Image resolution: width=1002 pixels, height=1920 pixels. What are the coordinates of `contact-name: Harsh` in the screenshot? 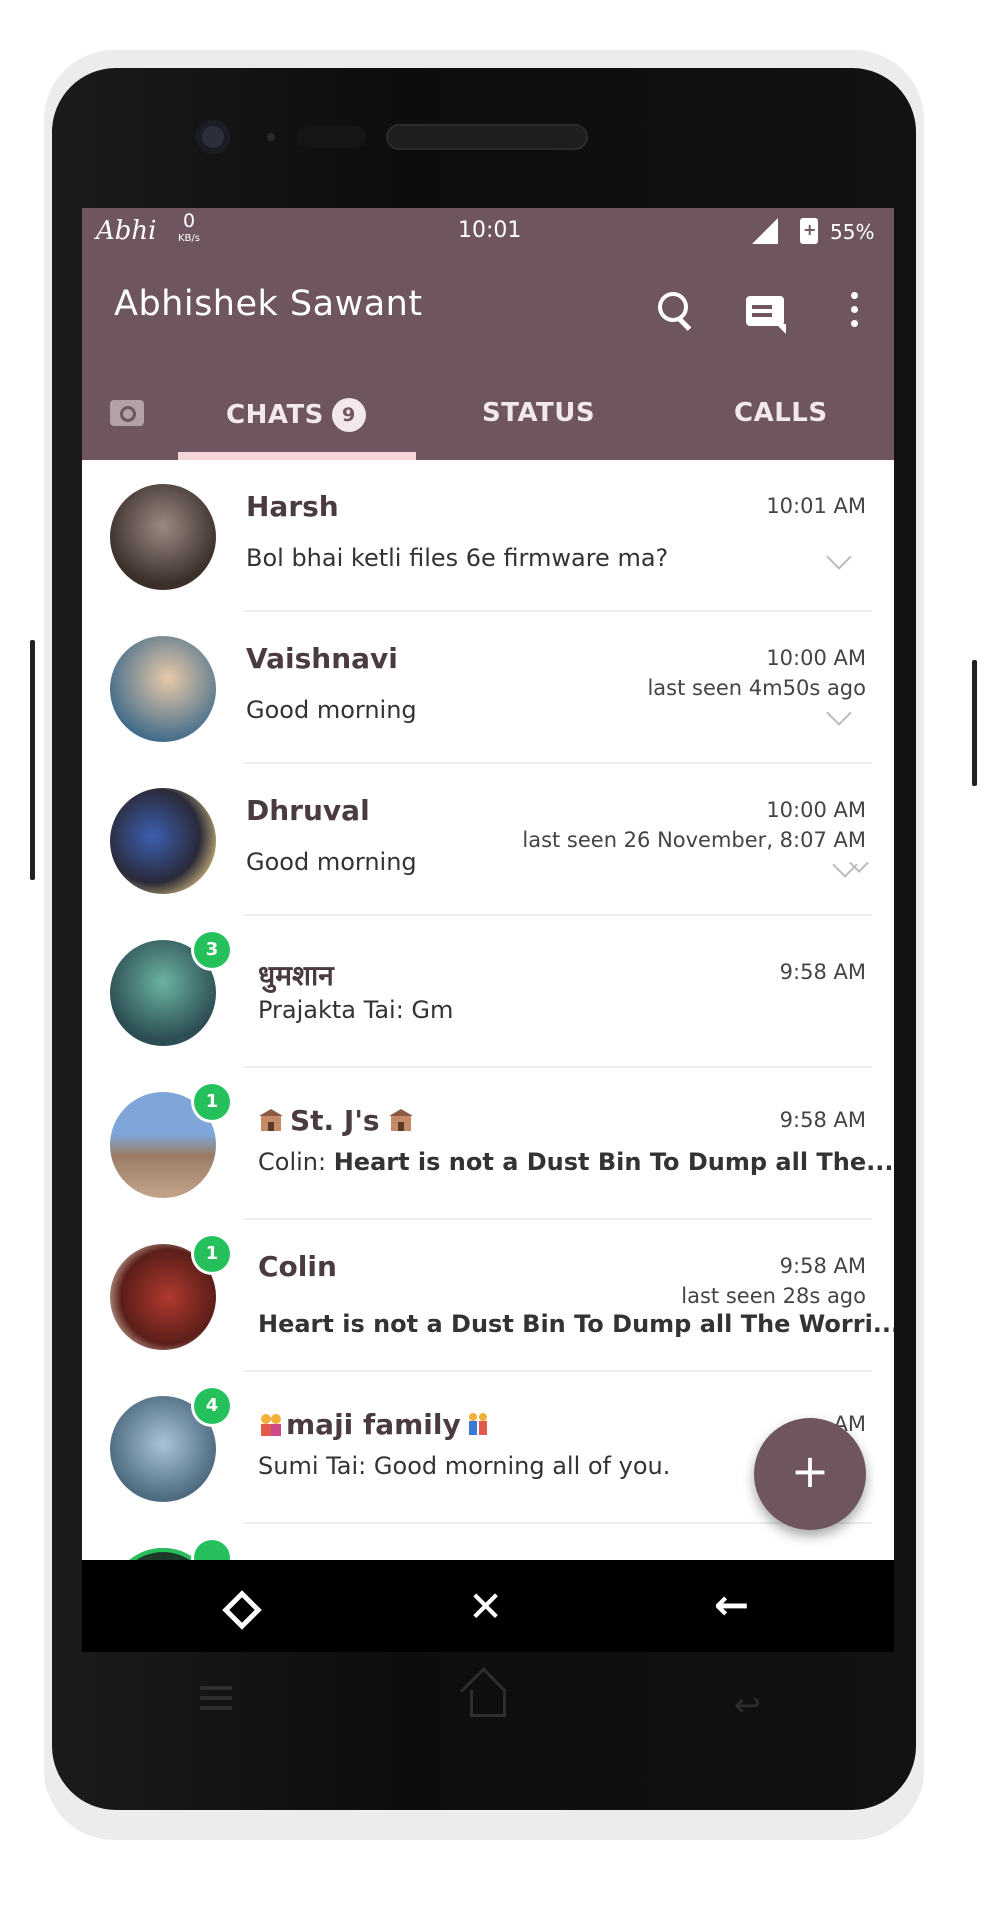 It's located at (292, 506).